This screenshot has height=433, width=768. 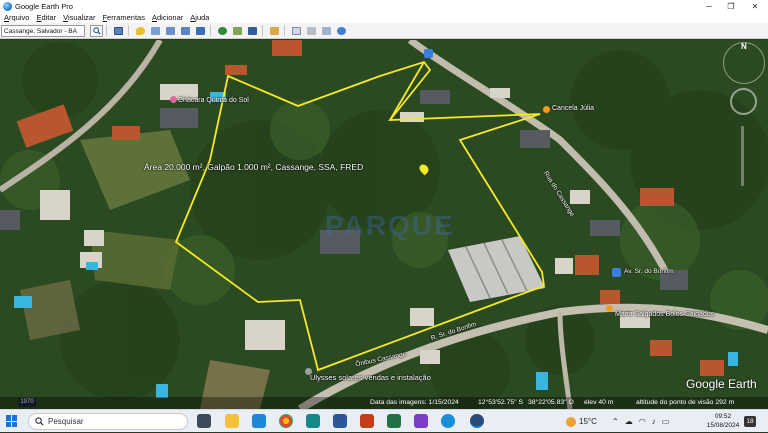 What do you see at coordinates (731, 6) in the screenshot?
I see `restore-button: ❐` at bounding box center [731, 6].